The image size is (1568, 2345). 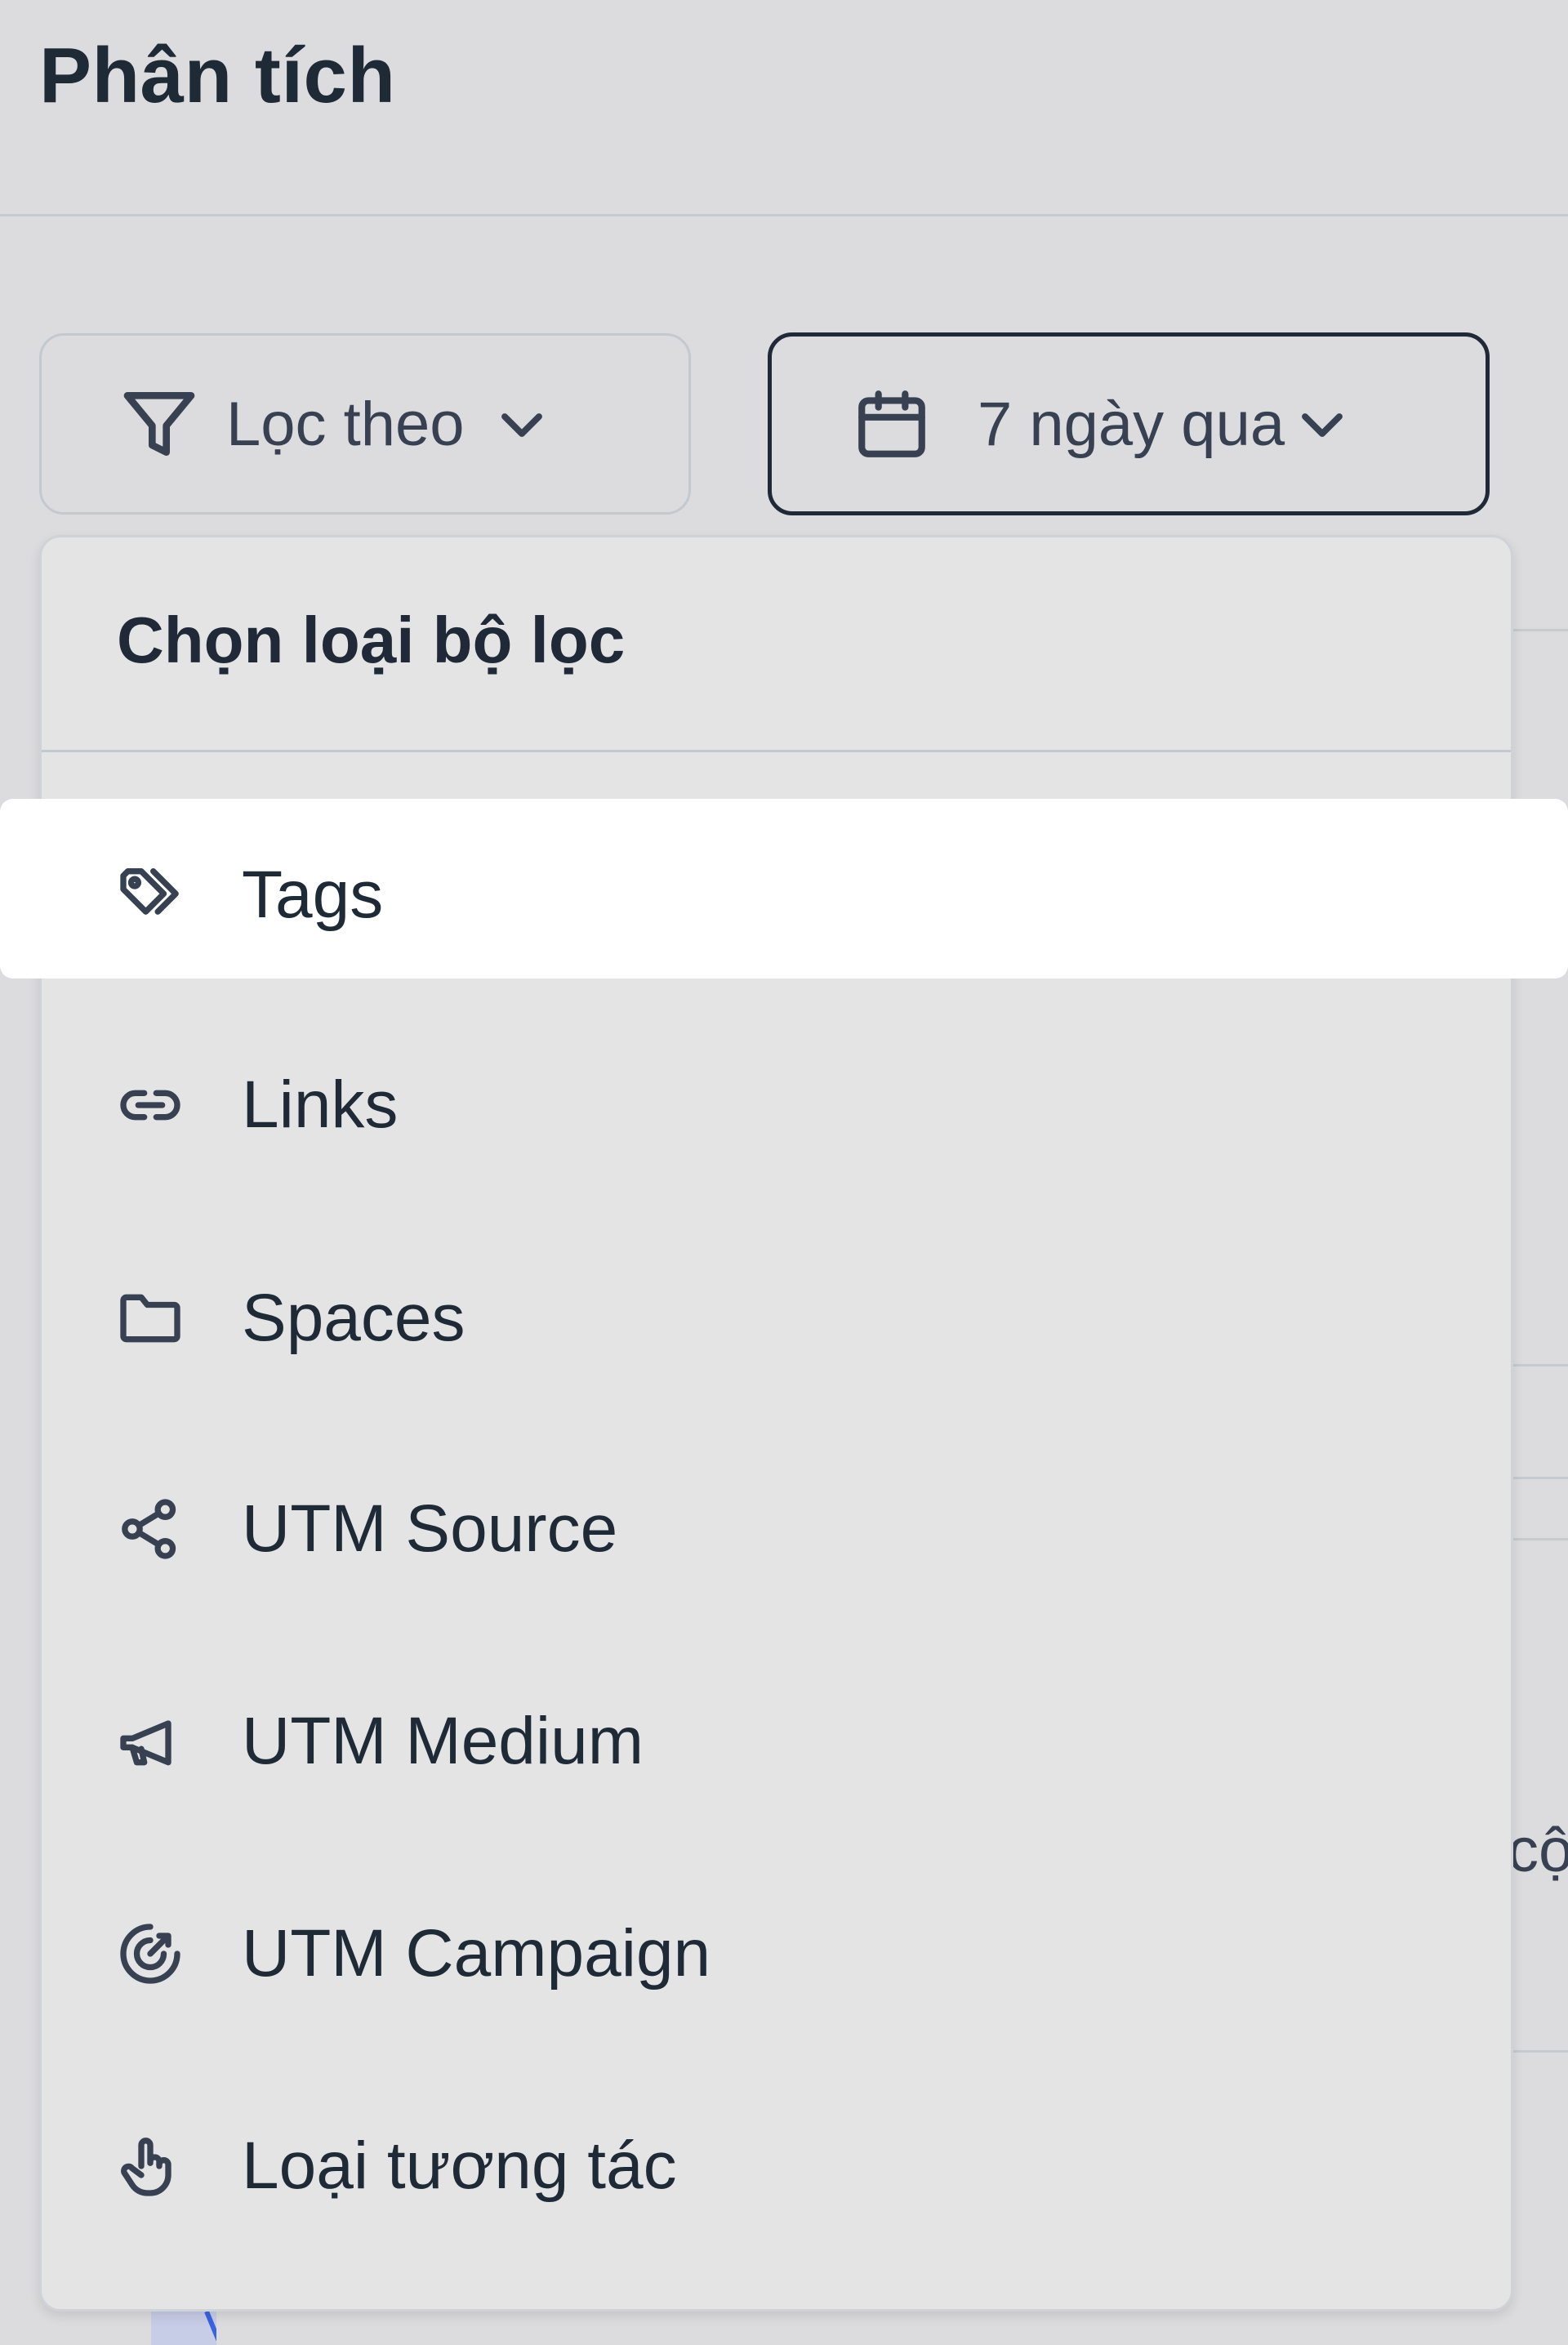 I want to click on menu-item-spaces: Spaces, so click(x=290, y=1318).